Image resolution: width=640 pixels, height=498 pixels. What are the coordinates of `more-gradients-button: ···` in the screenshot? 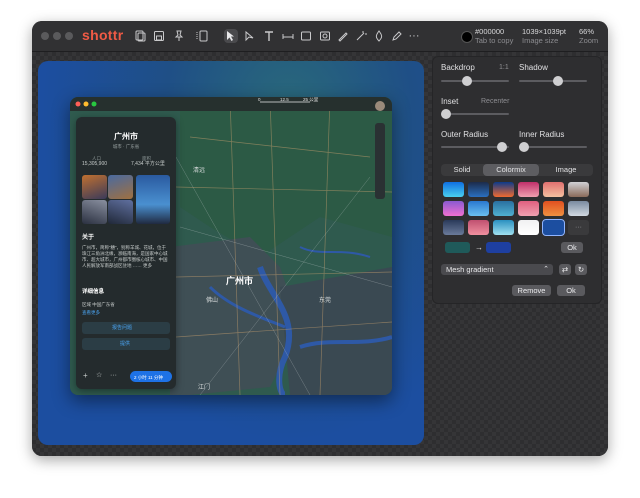 It's located at (578, 227).